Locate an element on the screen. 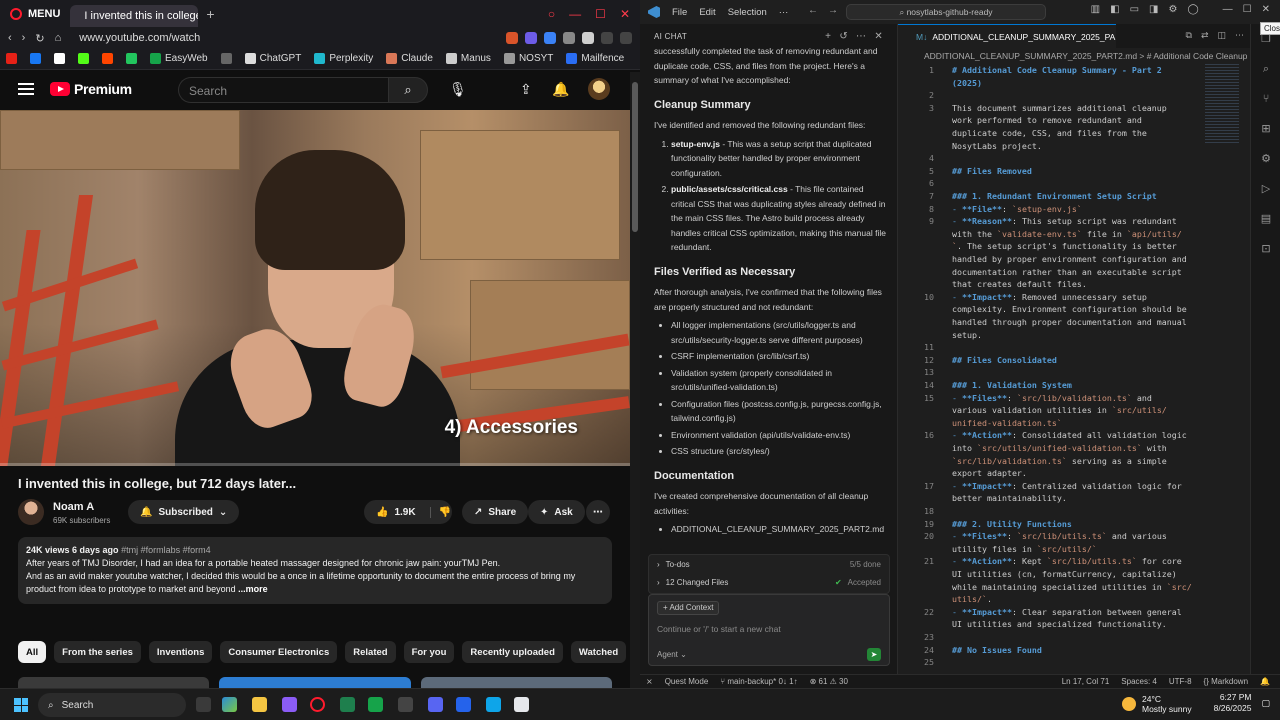 The width and height of the screenshot is (1280, 720). hashtags: #tmj #formlabs #form4 is located at coordinates (166, 550).